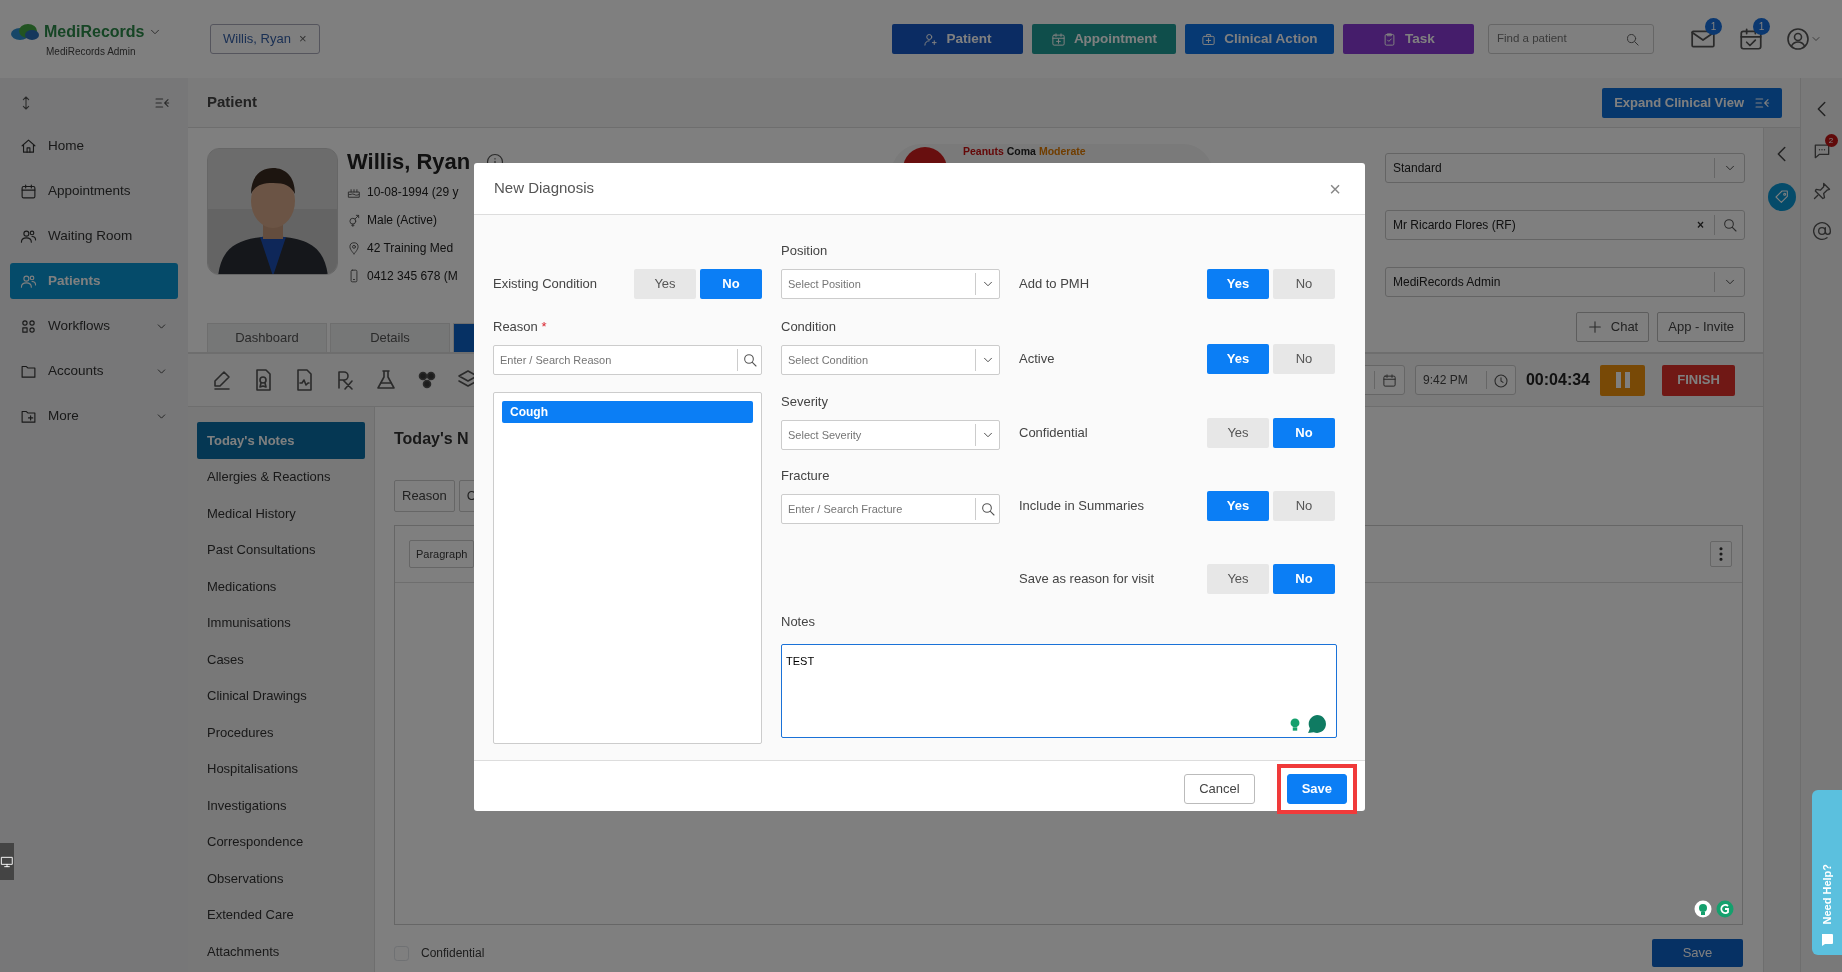 The height and width of the screenshot is (972, 1842). I want to click on action-button: Clinical Action, so click(1259, 39).